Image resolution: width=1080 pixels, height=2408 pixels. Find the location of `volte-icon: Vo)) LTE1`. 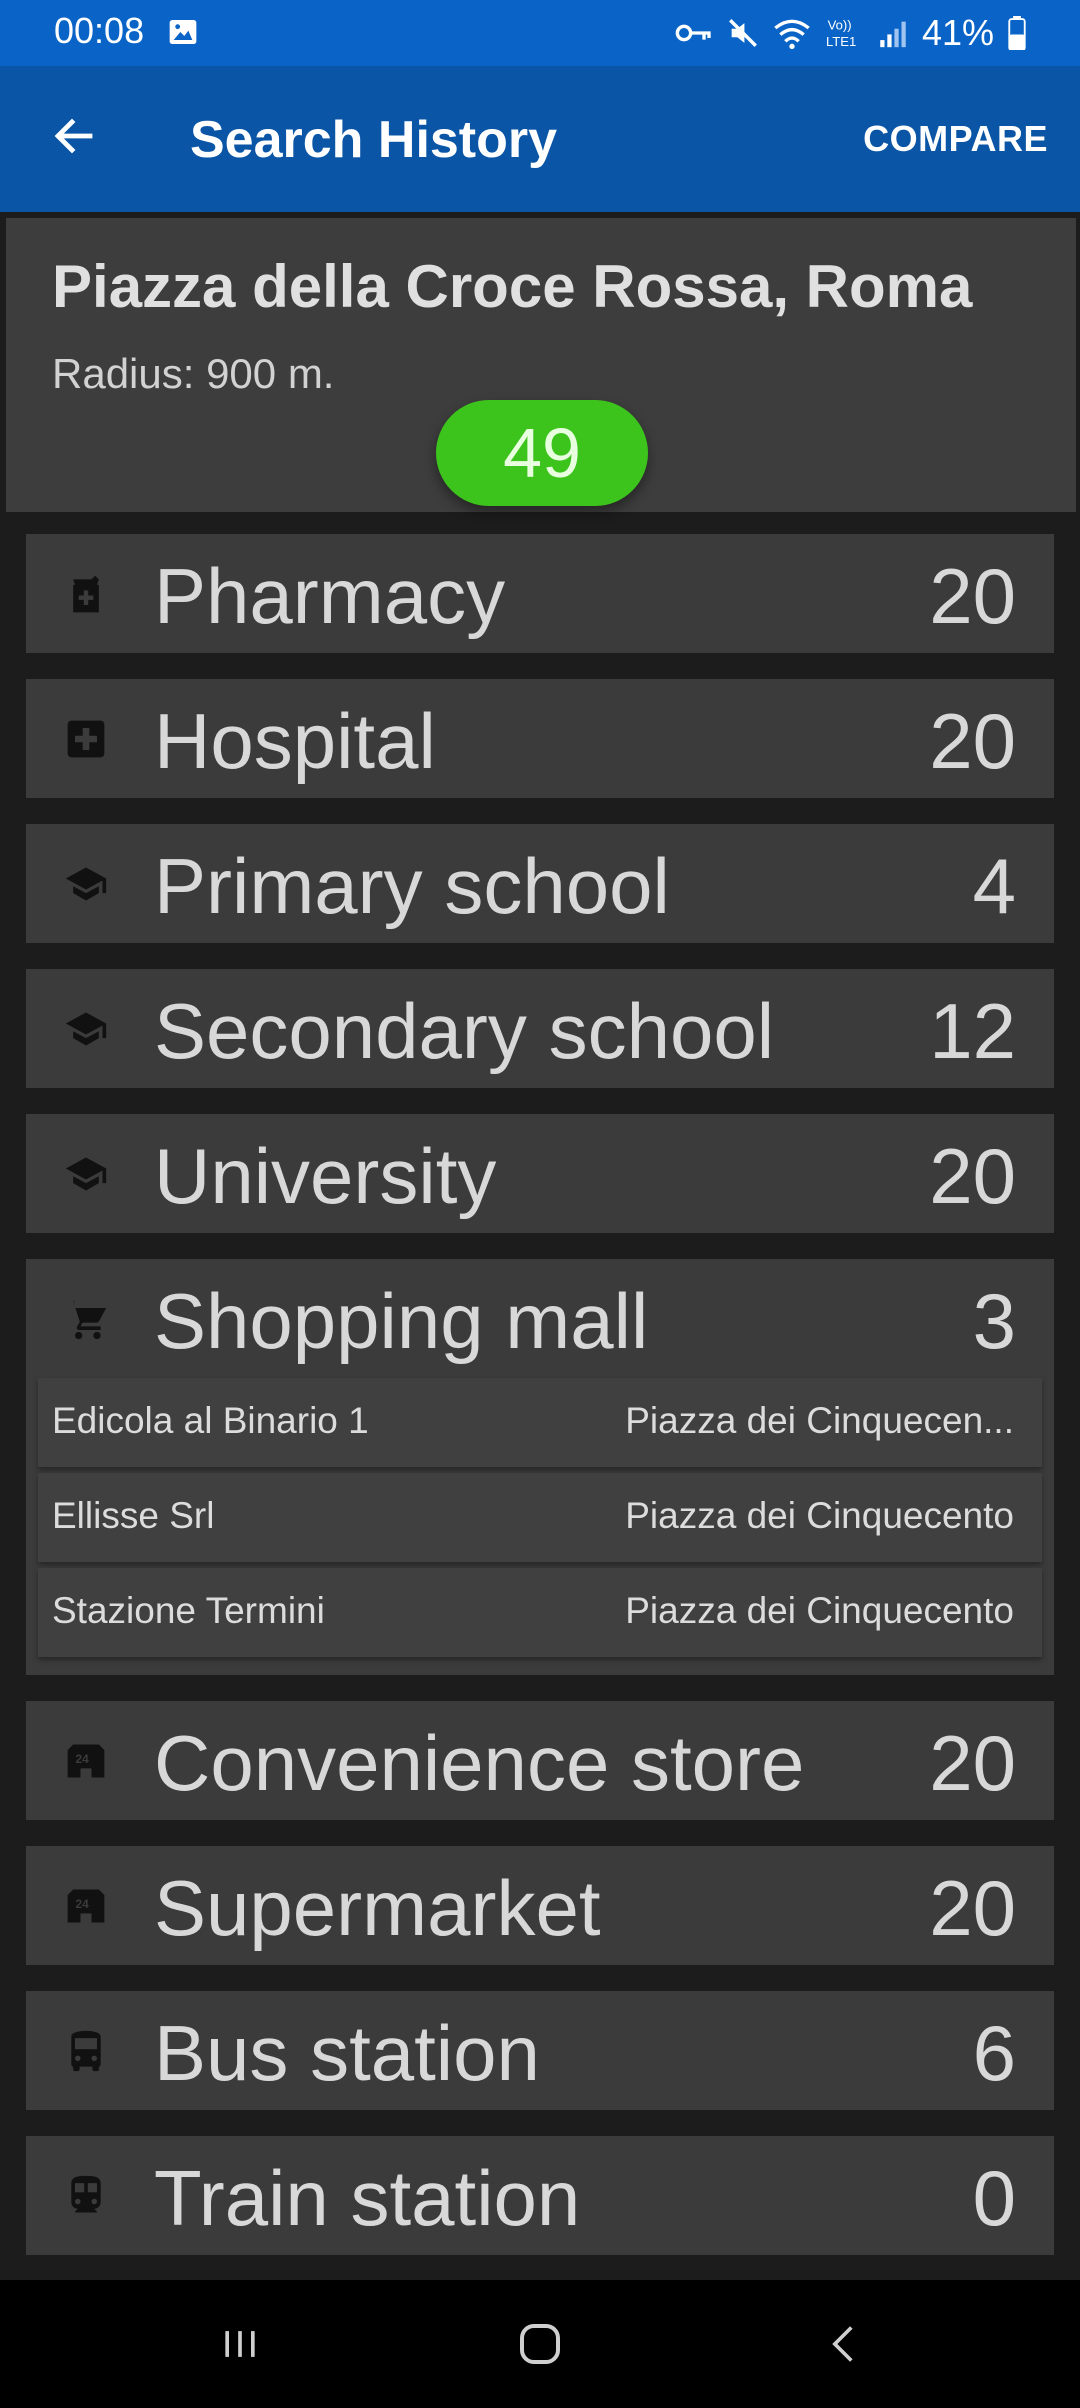

volte-icon: Vo)) LTE1 is located at coordinates (841, 33).